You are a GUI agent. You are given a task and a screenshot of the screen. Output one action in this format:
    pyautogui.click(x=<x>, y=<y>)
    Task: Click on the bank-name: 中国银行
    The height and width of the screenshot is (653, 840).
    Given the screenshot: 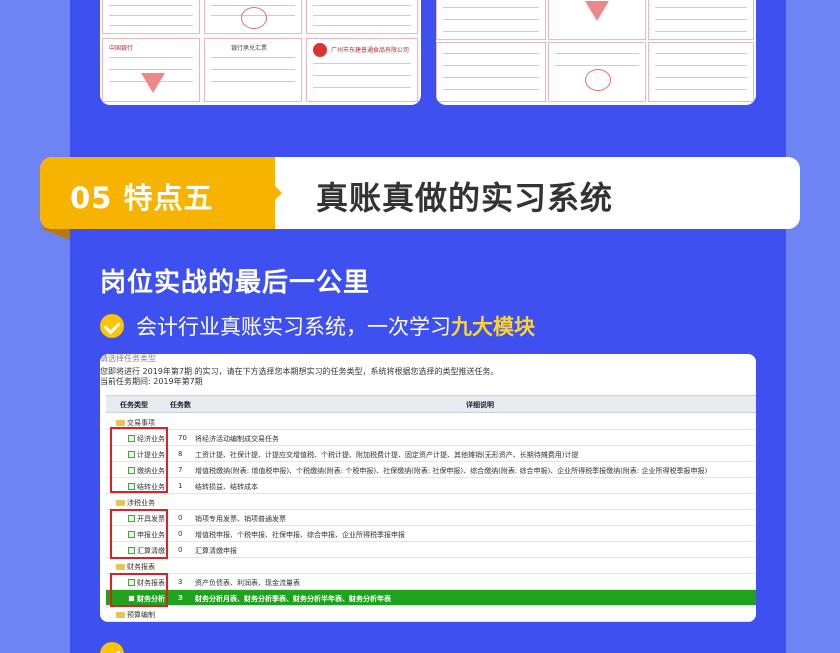 What is the action you would take?
    pyautogui.click(x=121, y=48)
    